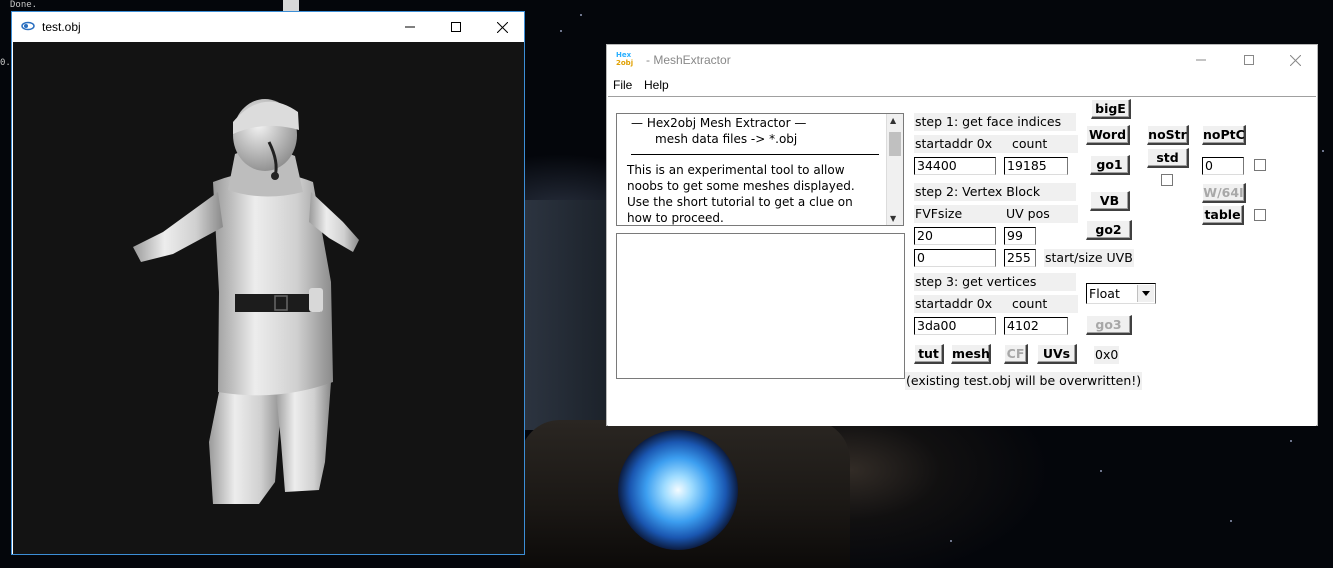  What do you see at coordinates (1109, 325) in the screenshot?
I see `go3-button: go3` at bounding box center [1109, 325].